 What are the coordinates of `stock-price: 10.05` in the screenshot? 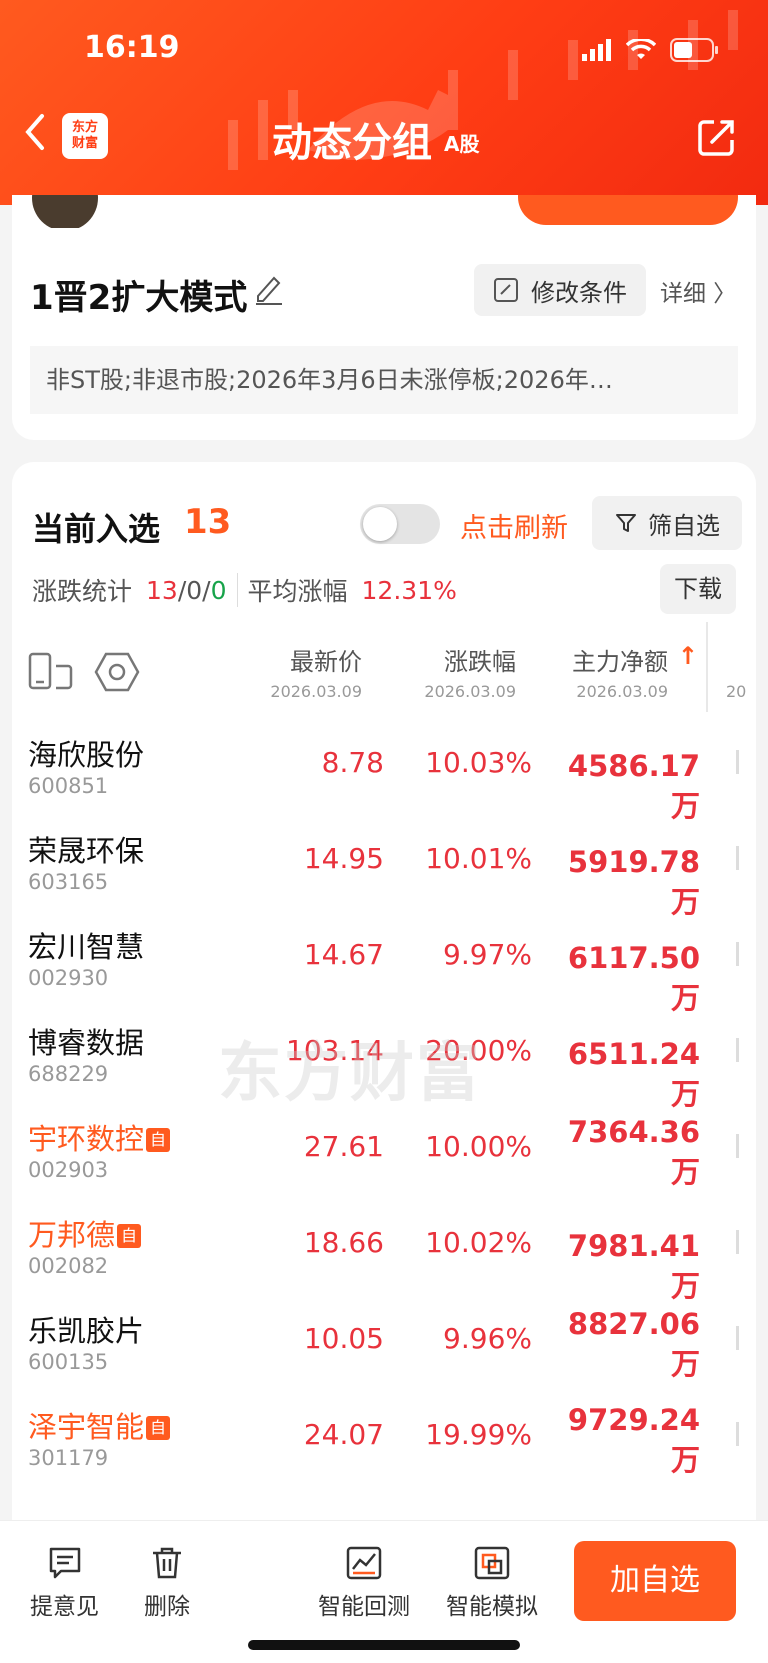 It's located at (343, 1338).